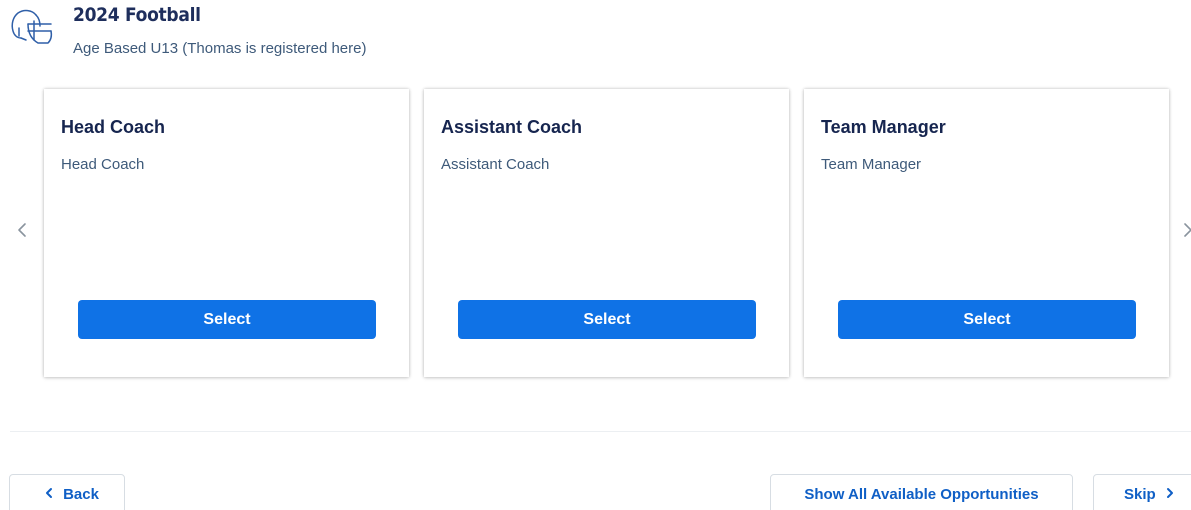 This screenshot has width=1191, height=510. Describe the element at coordinates (495, 164) in the screenshot. I see `card-description: Assistant Coach` at that location.